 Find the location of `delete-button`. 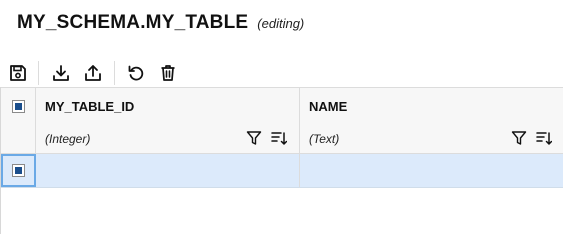

delete-button is located at coordinates (168, 73).